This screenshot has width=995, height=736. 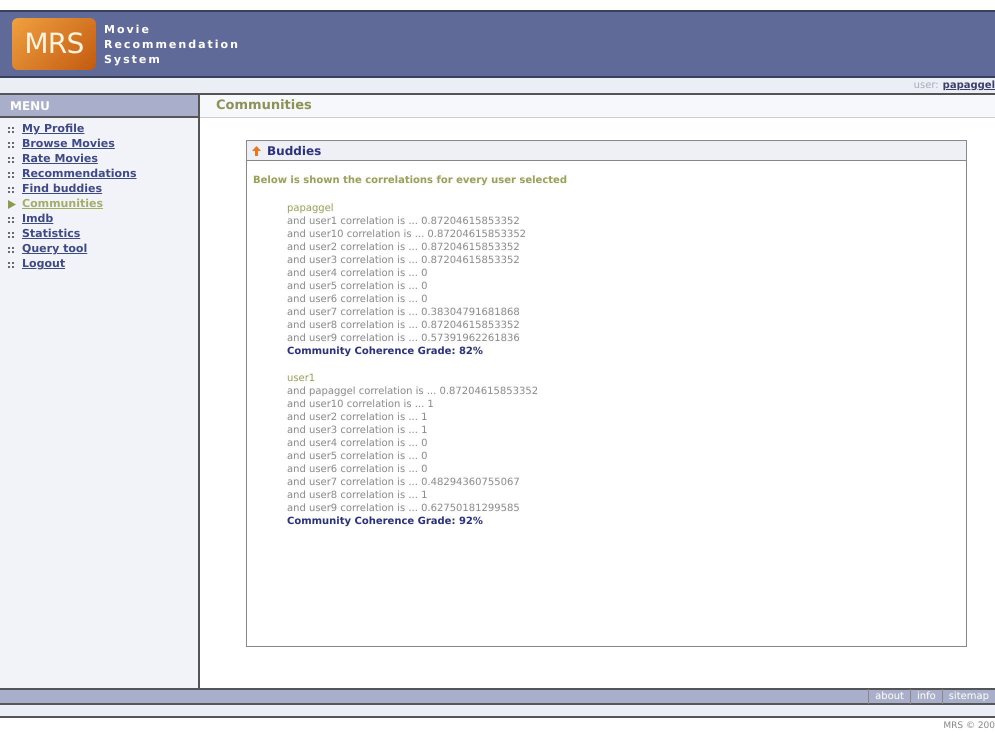 I want to click on menu-item: My Profile, so click(x=53, y=129).